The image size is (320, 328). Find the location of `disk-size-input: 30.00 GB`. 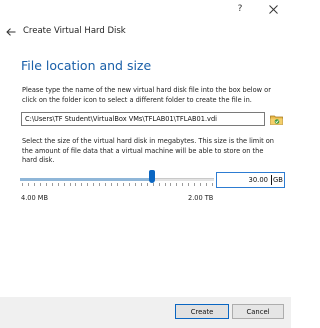

disk-size-input: 30.00 GB is located at coordinates (250, 180).